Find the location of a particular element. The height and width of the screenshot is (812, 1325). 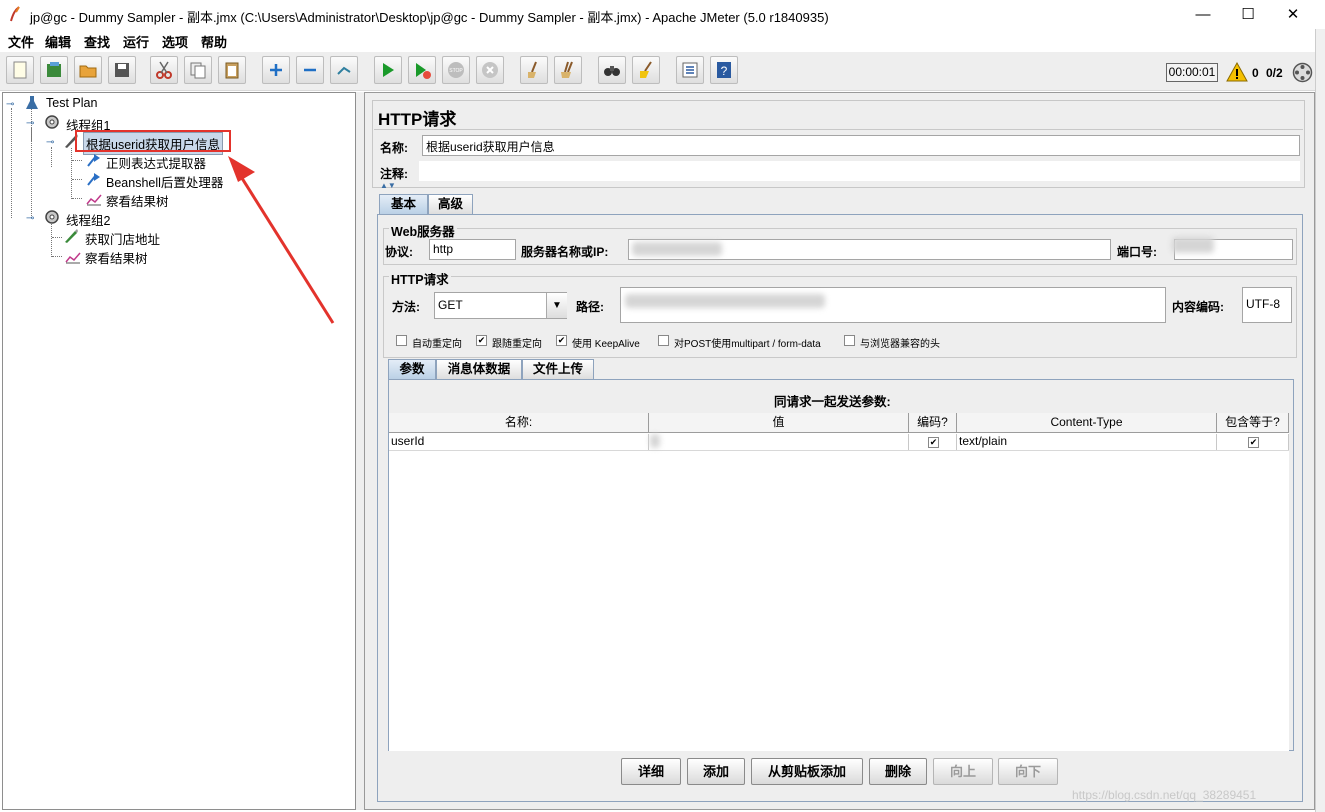

menu-file: 文件 is located at coordinates (21, 41).